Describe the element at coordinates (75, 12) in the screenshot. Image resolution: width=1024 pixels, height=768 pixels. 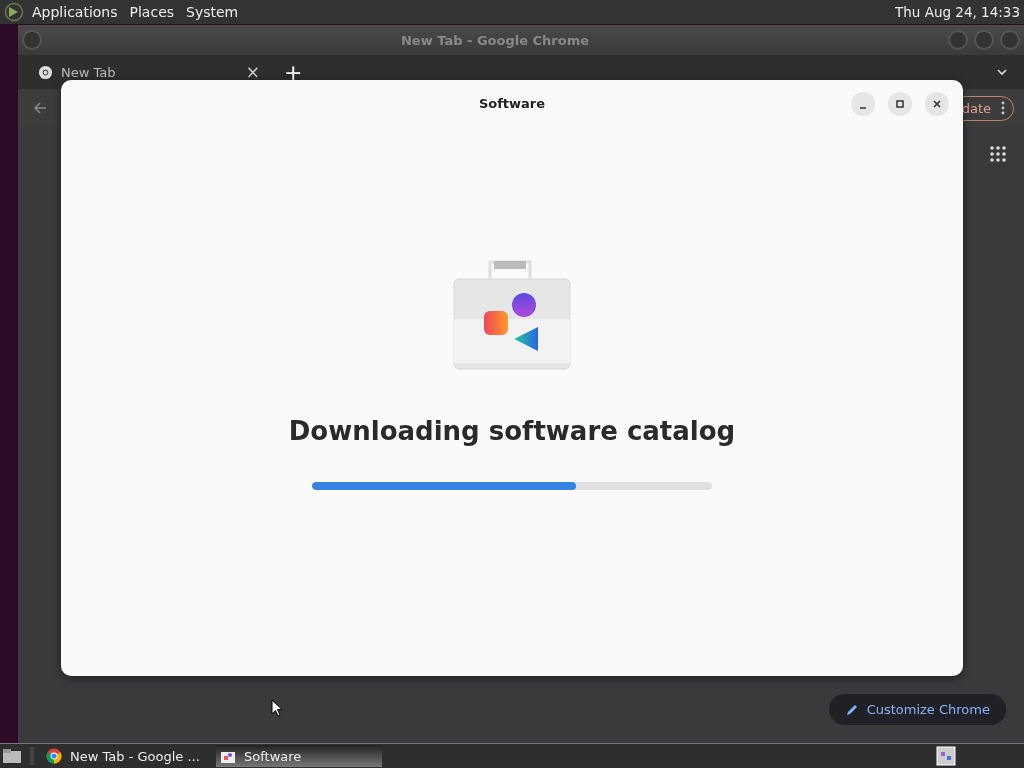
I see `panel-menu: Applications` at that location.